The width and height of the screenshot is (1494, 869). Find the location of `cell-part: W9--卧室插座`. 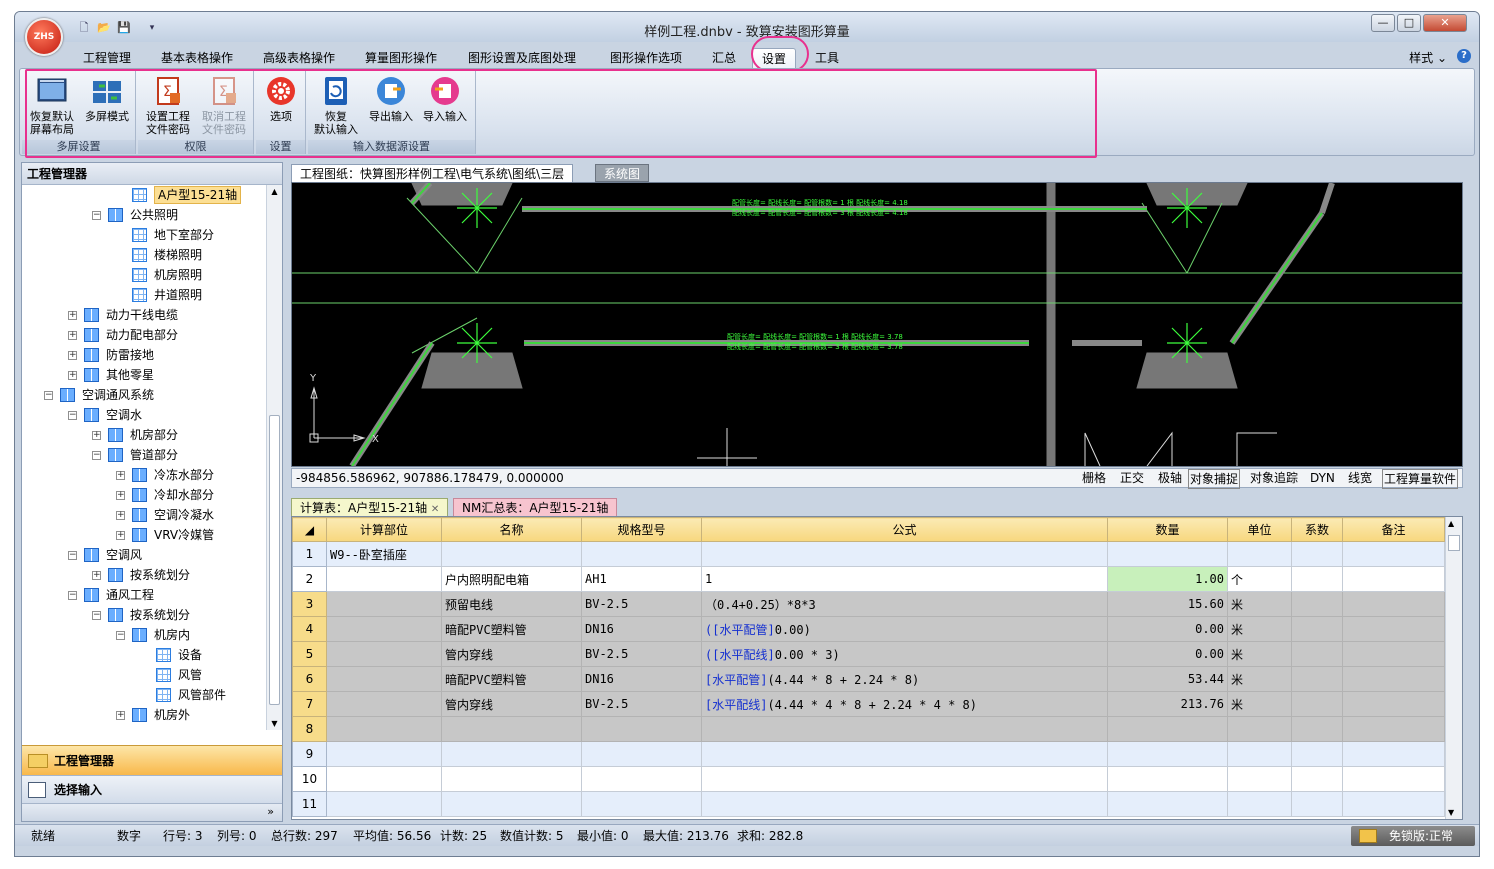

cell-part: W9--卧室插座 is located at coordinates (384, 554).